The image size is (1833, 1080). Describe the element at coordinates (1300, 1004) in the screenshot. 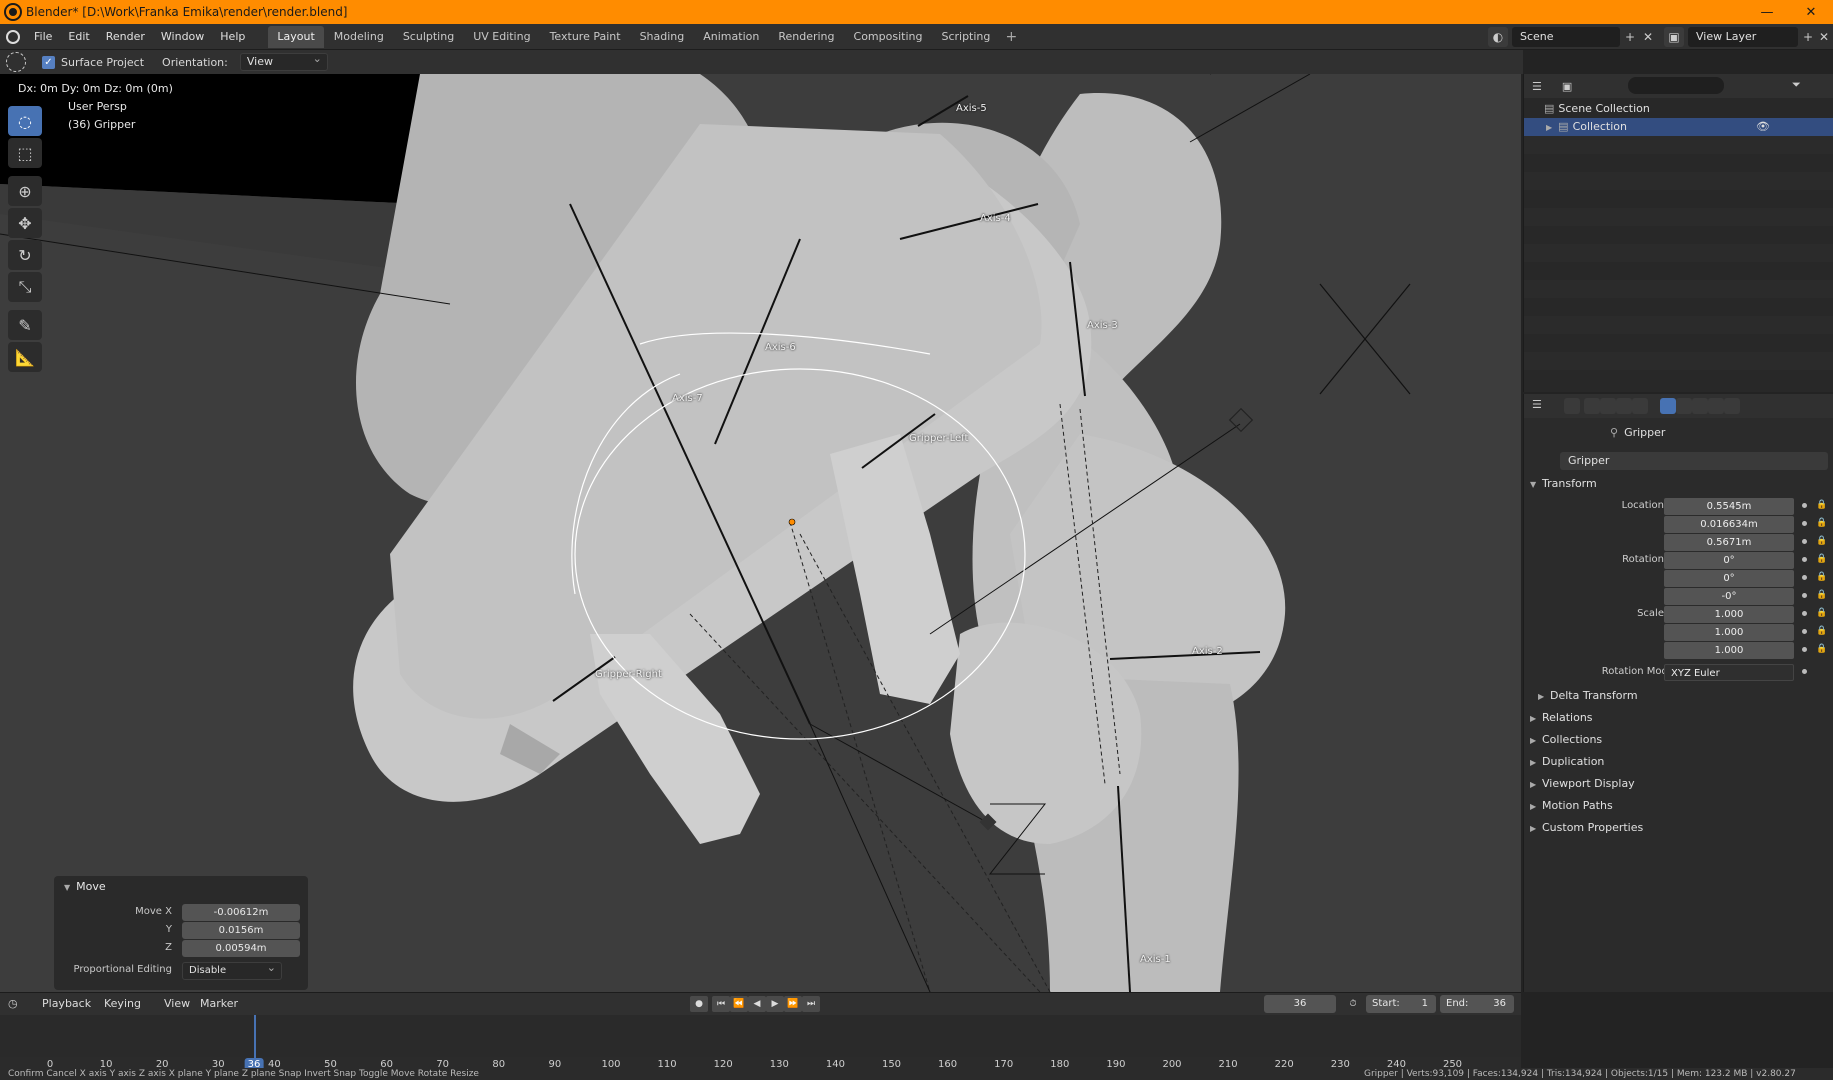

I see `current-frame-field: 36` at that location.